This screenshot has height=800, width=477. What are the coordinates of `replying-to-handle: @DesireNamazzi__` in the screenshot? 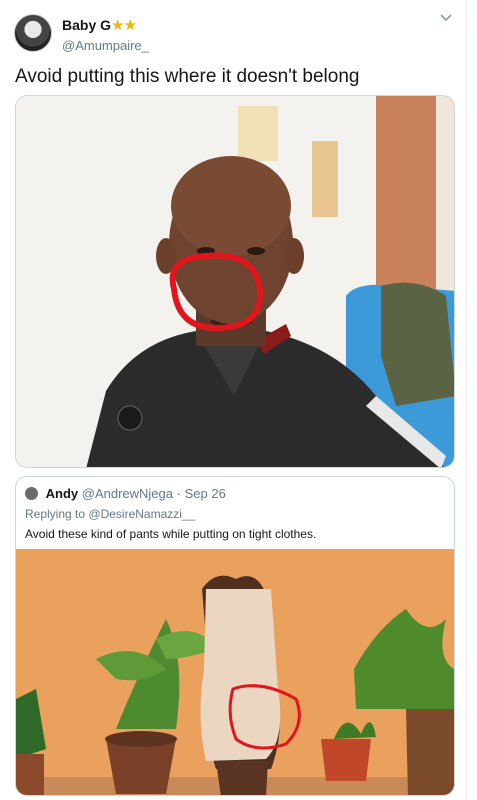 It's located at (141, 514).